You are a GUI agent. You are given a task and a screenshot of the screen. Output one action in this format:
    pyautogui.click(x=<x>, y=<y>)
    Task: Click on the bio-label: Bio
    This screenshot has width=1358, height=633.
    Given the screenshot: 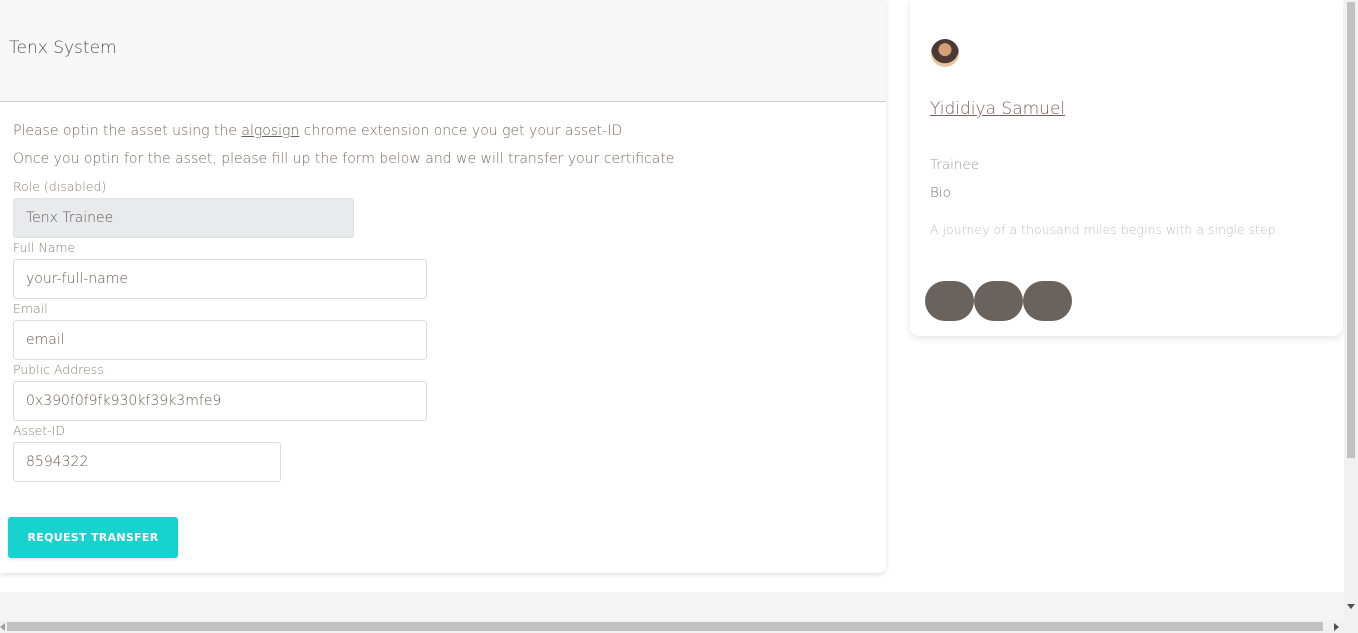 What is the action you would take?
    pyautogui.click(x=940, y=193)
    